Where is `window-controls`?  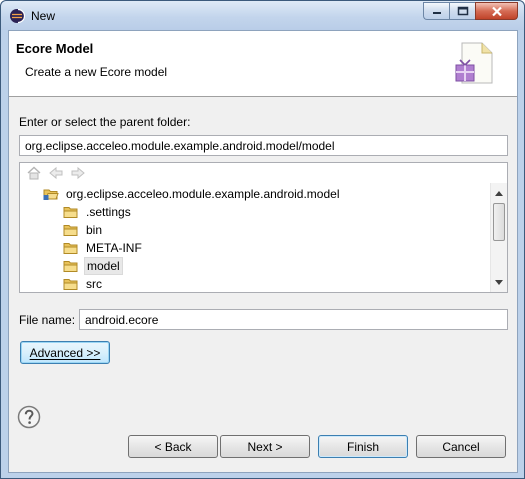
window-controls is located at coordinates (470, 11).